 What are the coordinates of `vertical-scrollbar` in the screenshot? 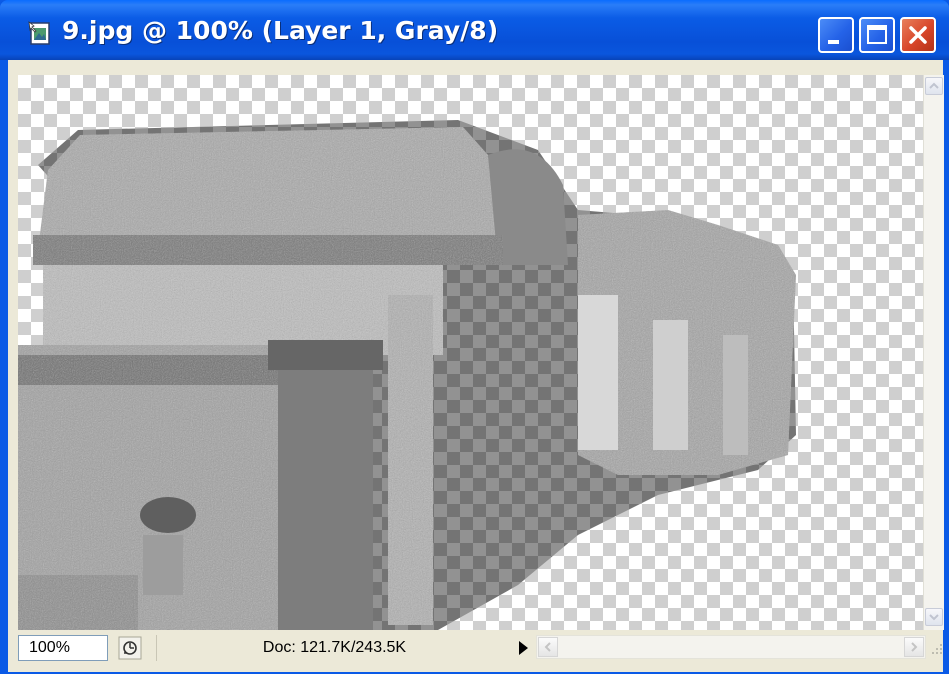 It's located at (933, 352).